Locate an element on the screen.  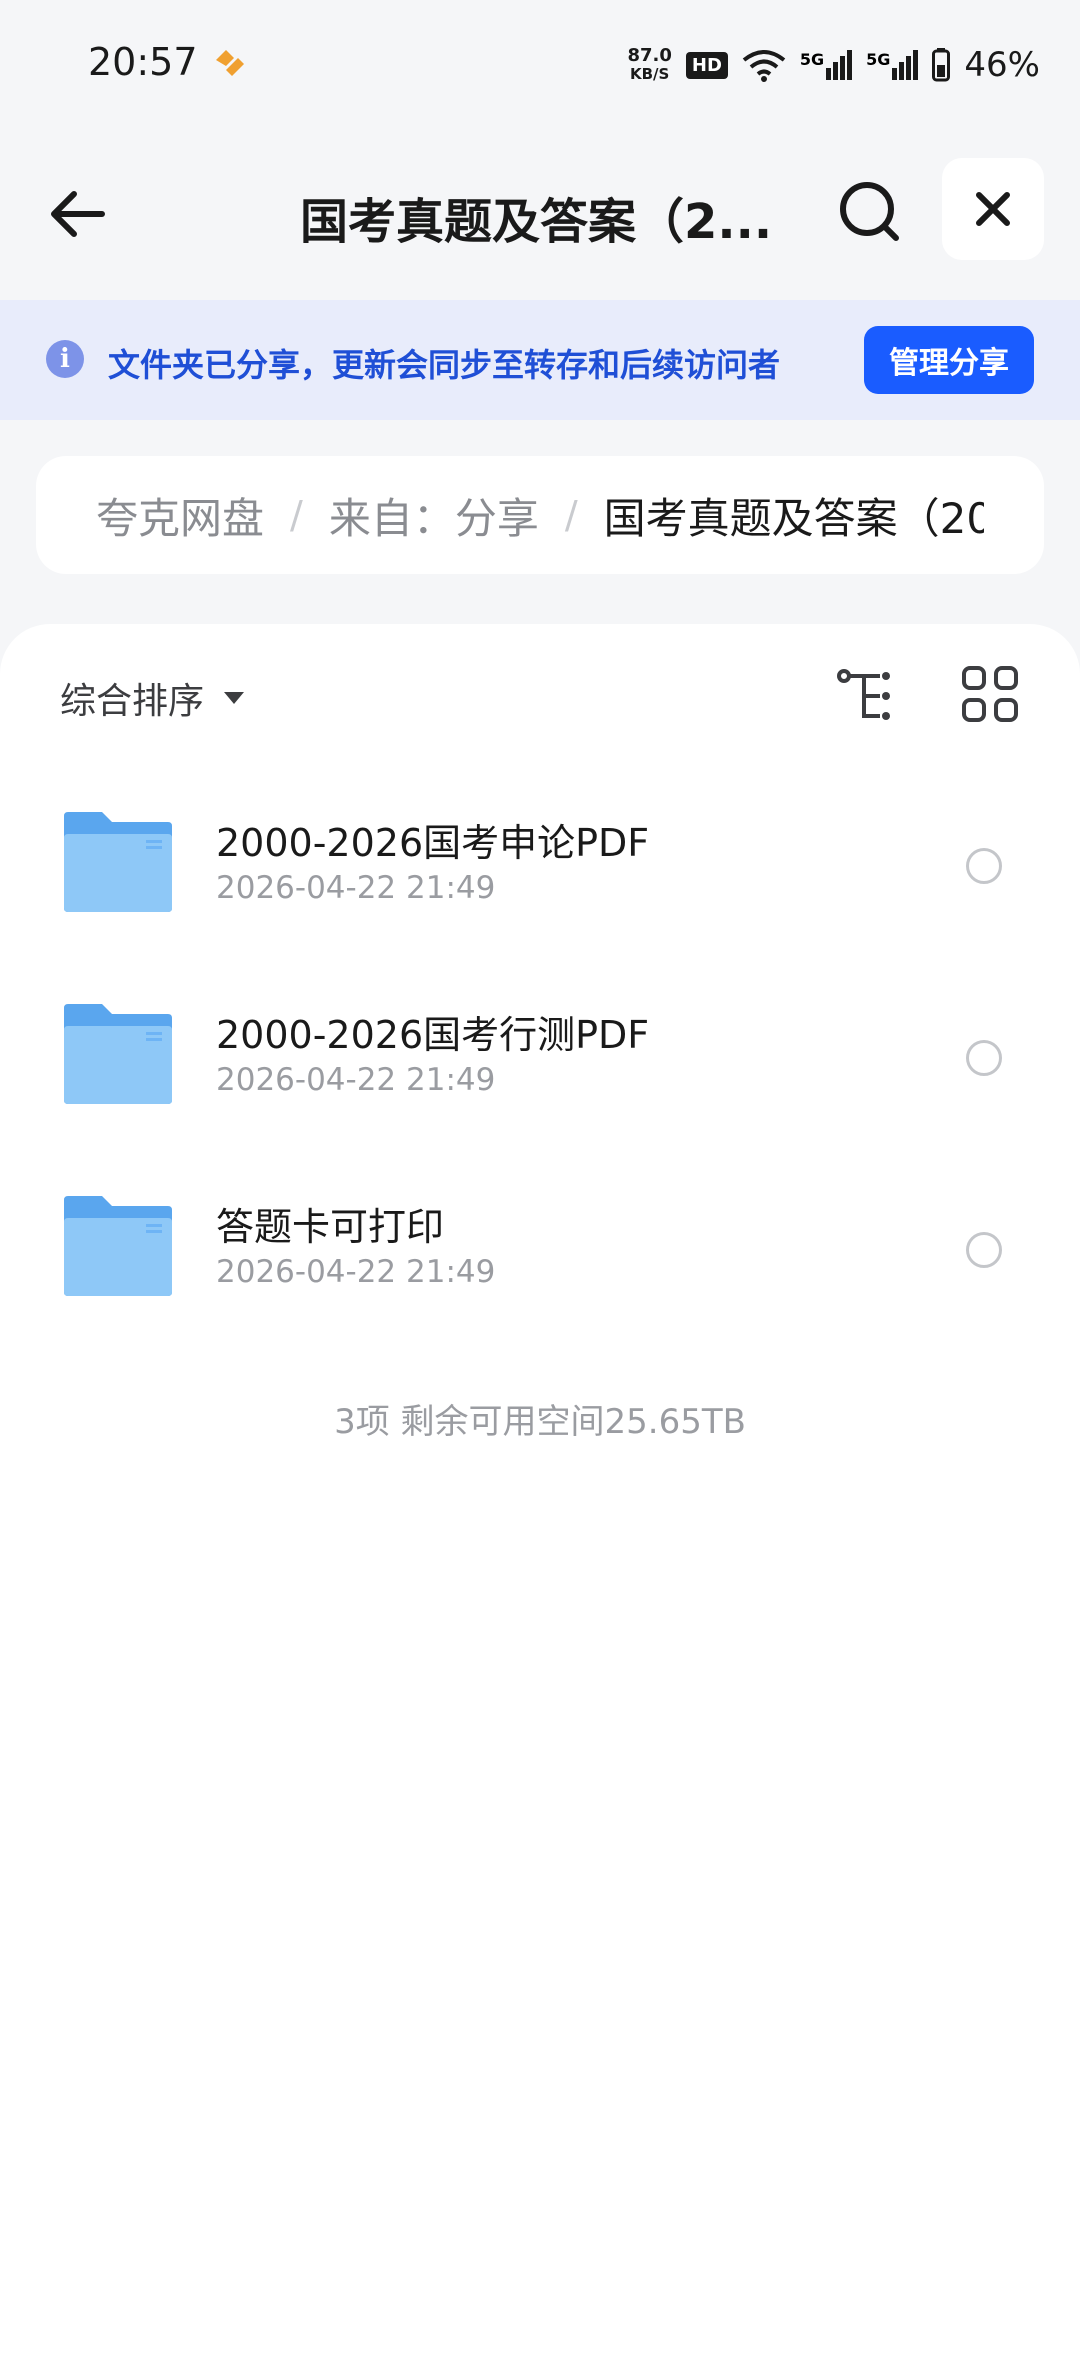
breadcrumb-item-share: 来自：分享 is located at coordinates (434, 515).